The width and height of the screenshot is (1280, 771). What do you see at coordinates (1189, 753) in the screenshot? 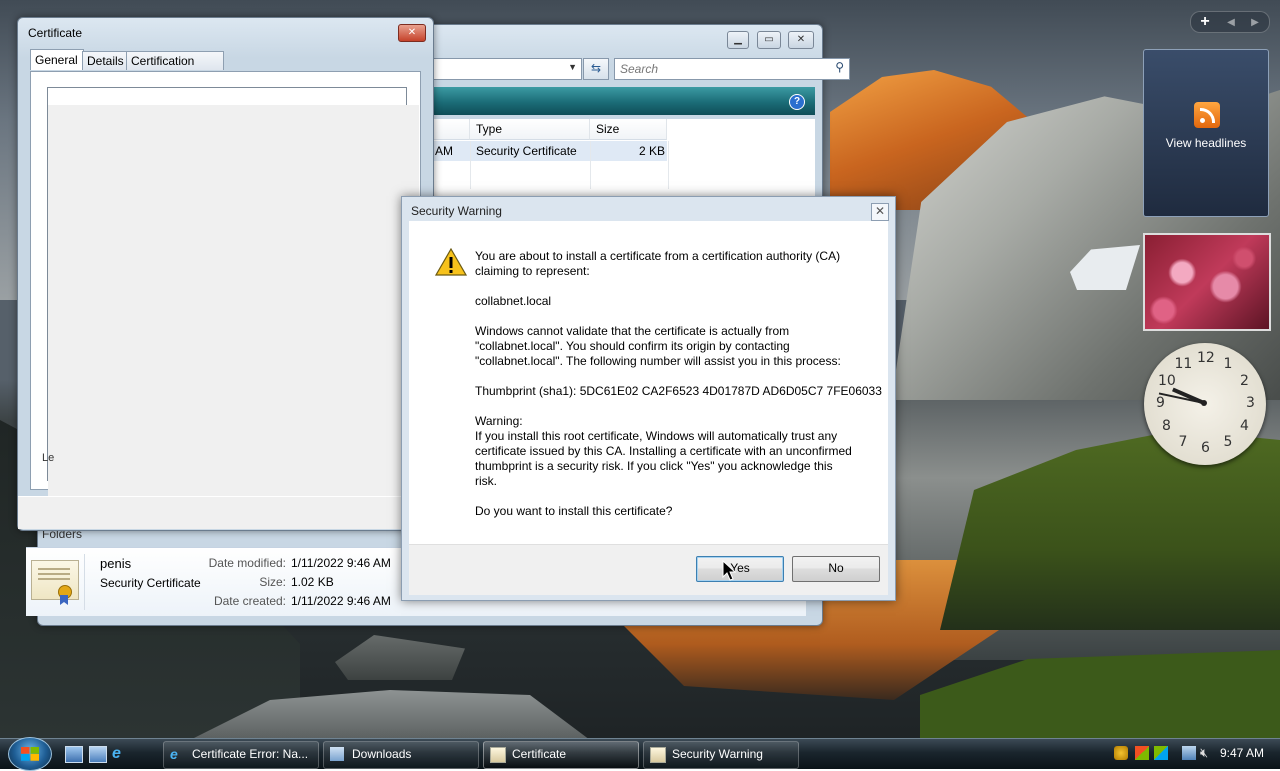
I see `network-icon` at bounding box center [1189, 753].